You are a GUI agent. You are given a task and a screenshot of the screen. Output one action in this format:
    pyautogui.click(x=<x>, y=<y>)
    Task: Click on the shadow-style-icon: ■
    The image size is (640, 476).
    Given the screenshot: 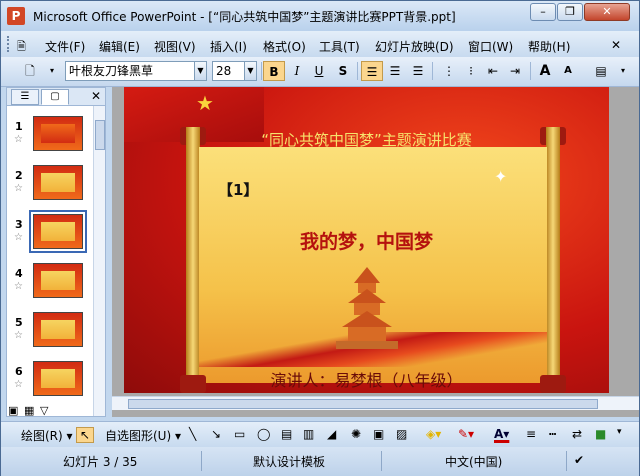 What is the action you would take?
    pyautogui.click(x=600, y=434)
    